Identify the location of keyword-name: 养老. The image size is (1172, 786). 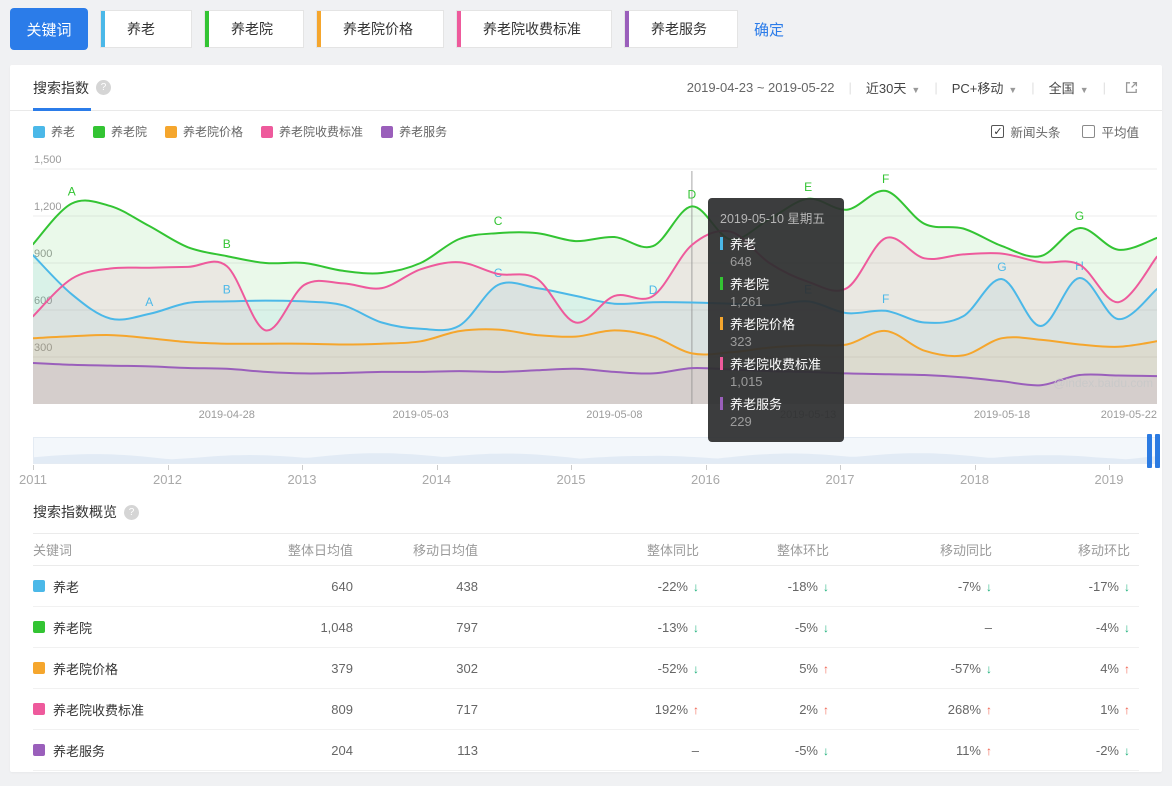
(66, 587).